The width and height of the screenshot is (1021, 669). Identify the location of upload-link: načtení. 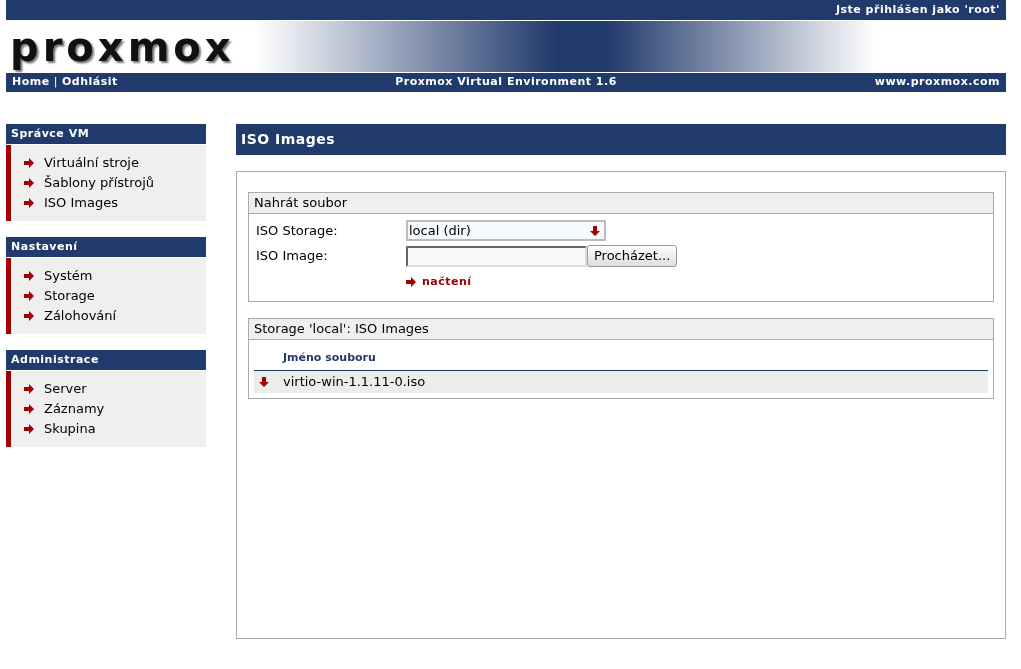
(447, 282).